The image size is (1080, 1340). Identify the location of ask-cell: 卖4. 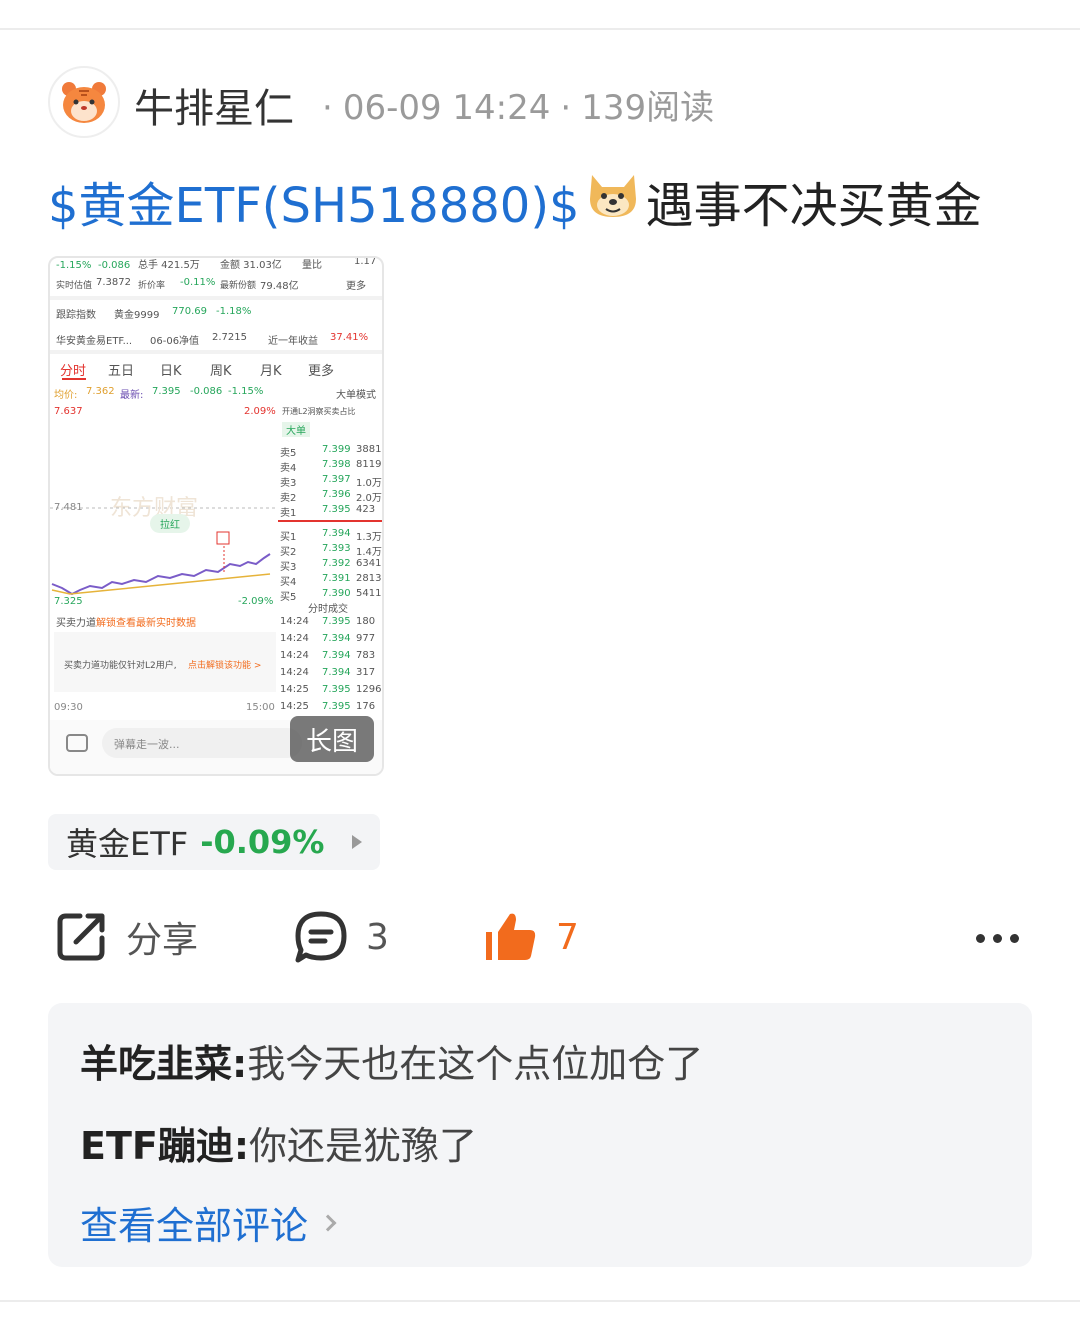
(288, 468).